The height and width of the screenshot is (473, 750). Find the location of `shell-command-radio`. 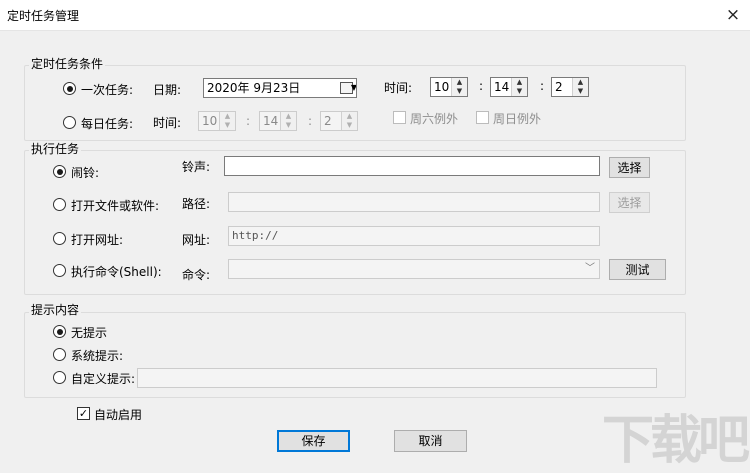

shell-command-radio is located at coordinates (59, 270).